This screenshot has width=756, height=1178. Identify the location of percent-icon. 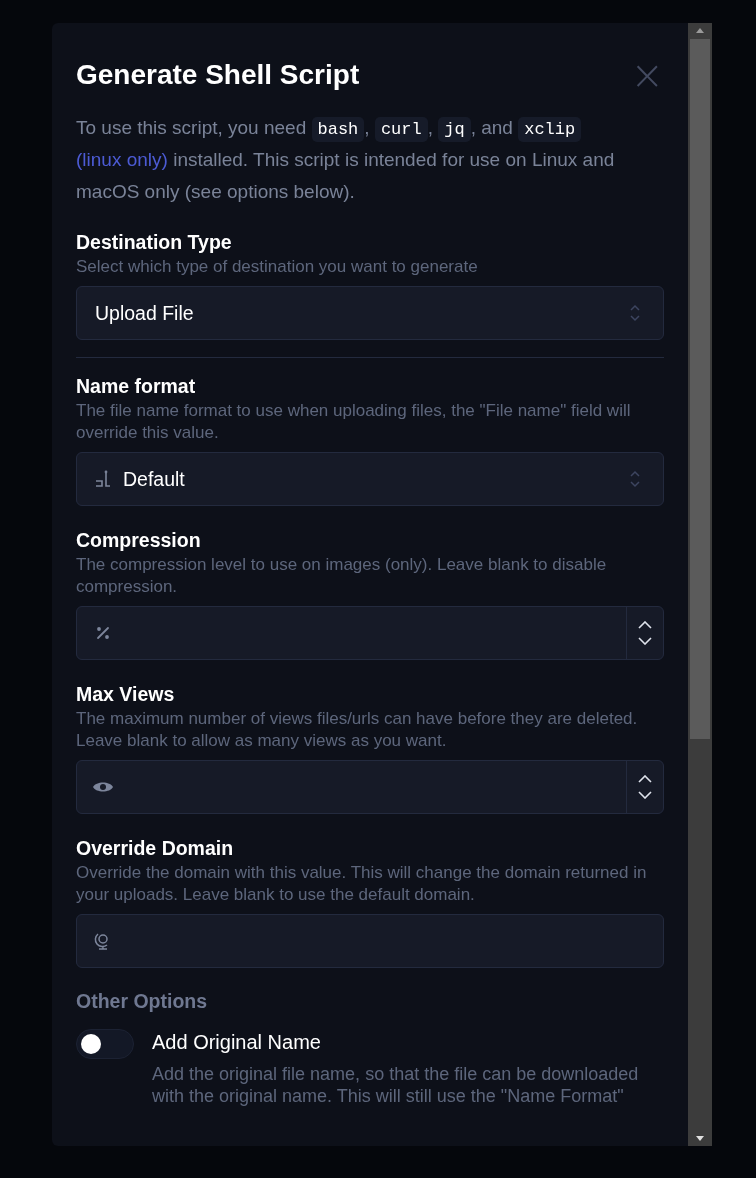
(103, 633).